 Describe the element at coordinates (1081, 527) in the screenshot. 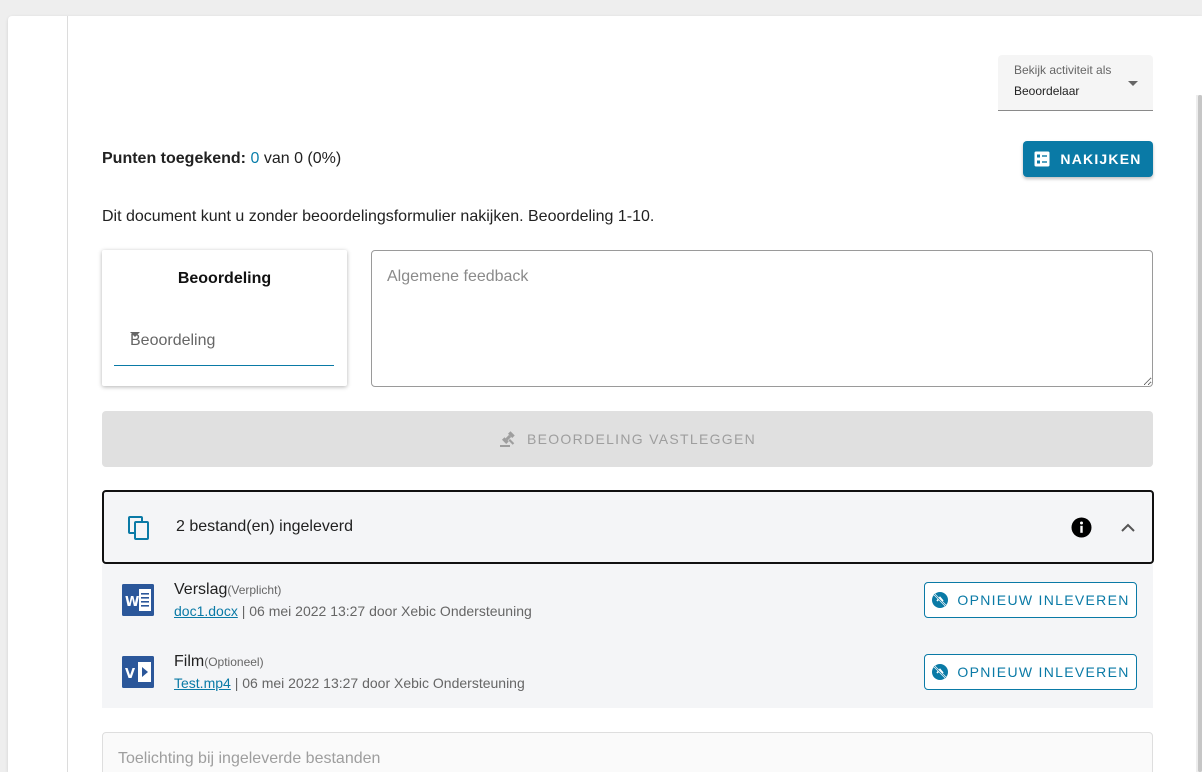

I see `info-icon` at that location.